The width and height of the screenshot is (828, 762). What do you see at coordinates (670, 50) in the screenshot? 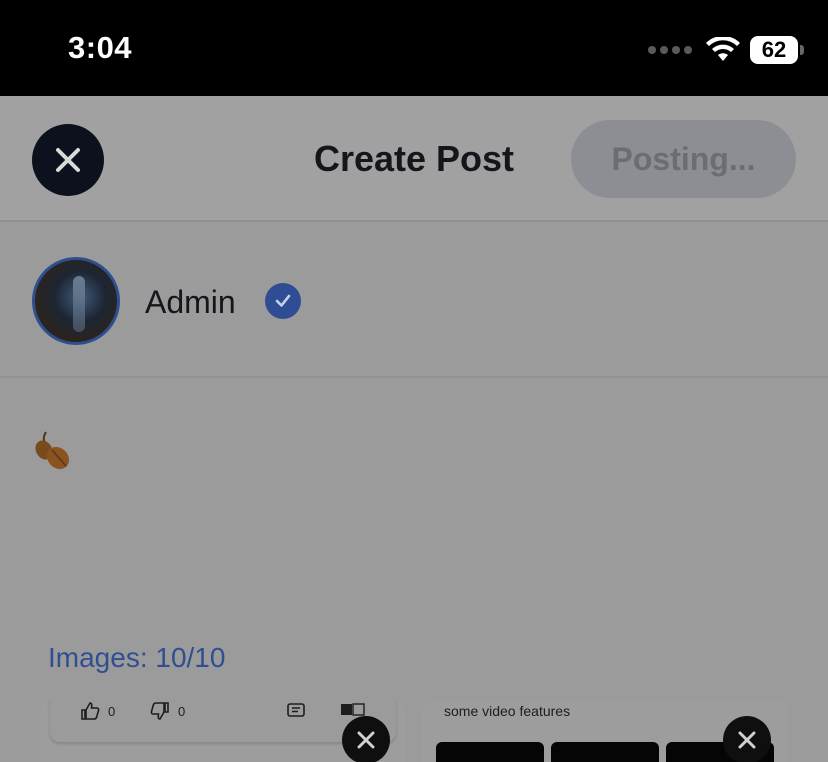
I see `cellular-signal-icon` at bounding box center [670, 50].